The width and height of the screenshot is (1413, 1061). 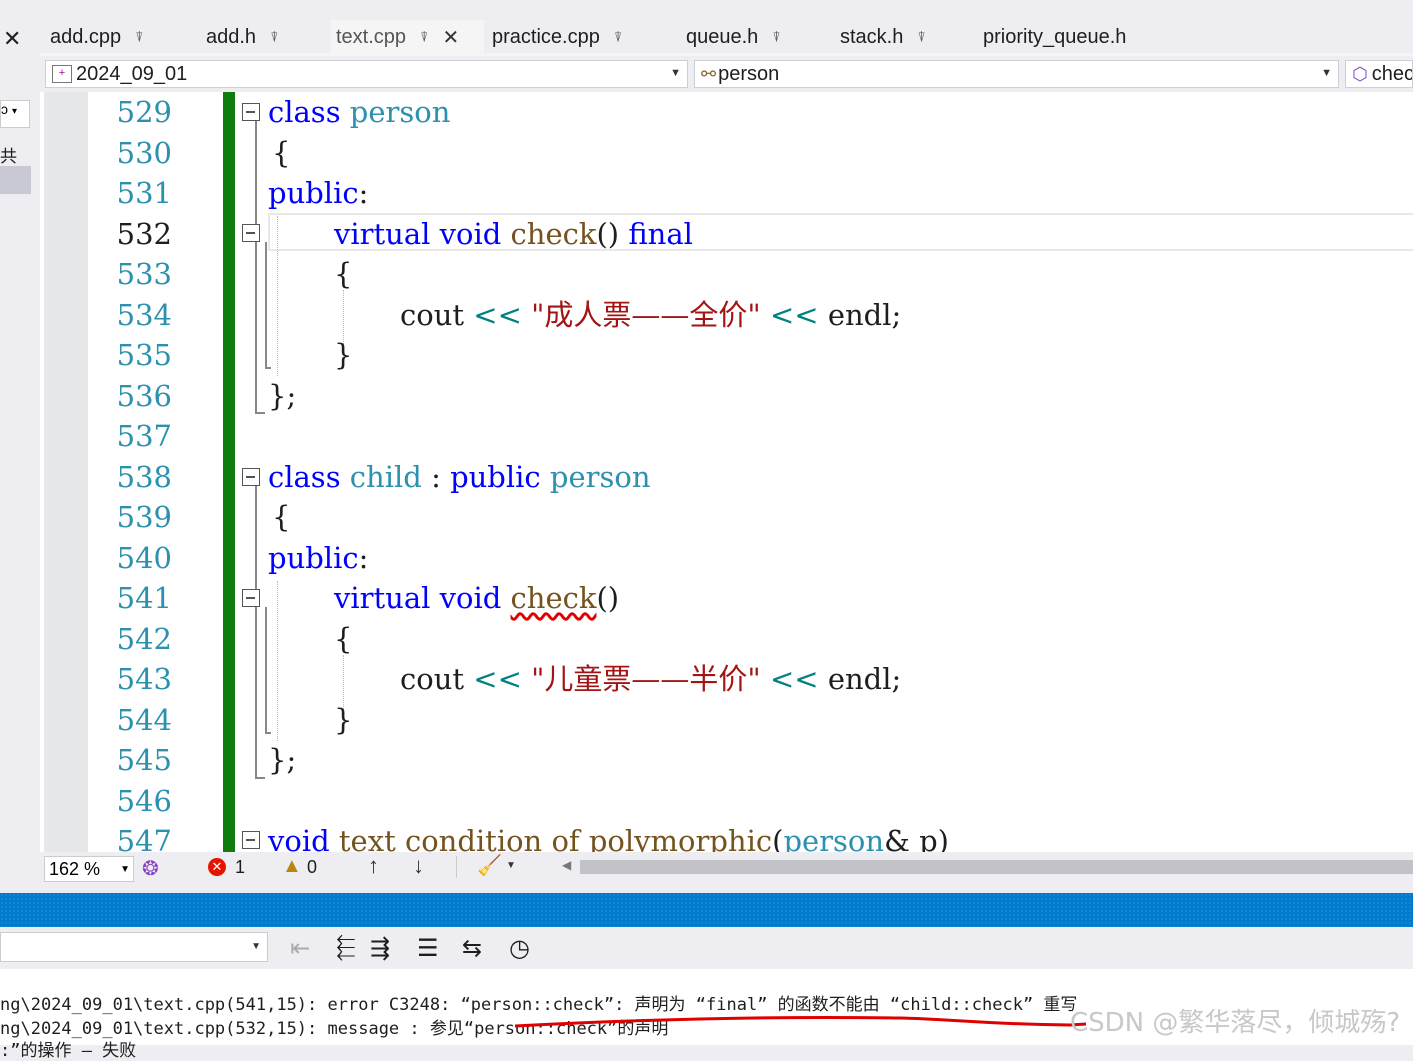 I want to click on class-dropdown: ⚯ person ▼, so click(x=1016, y=74).